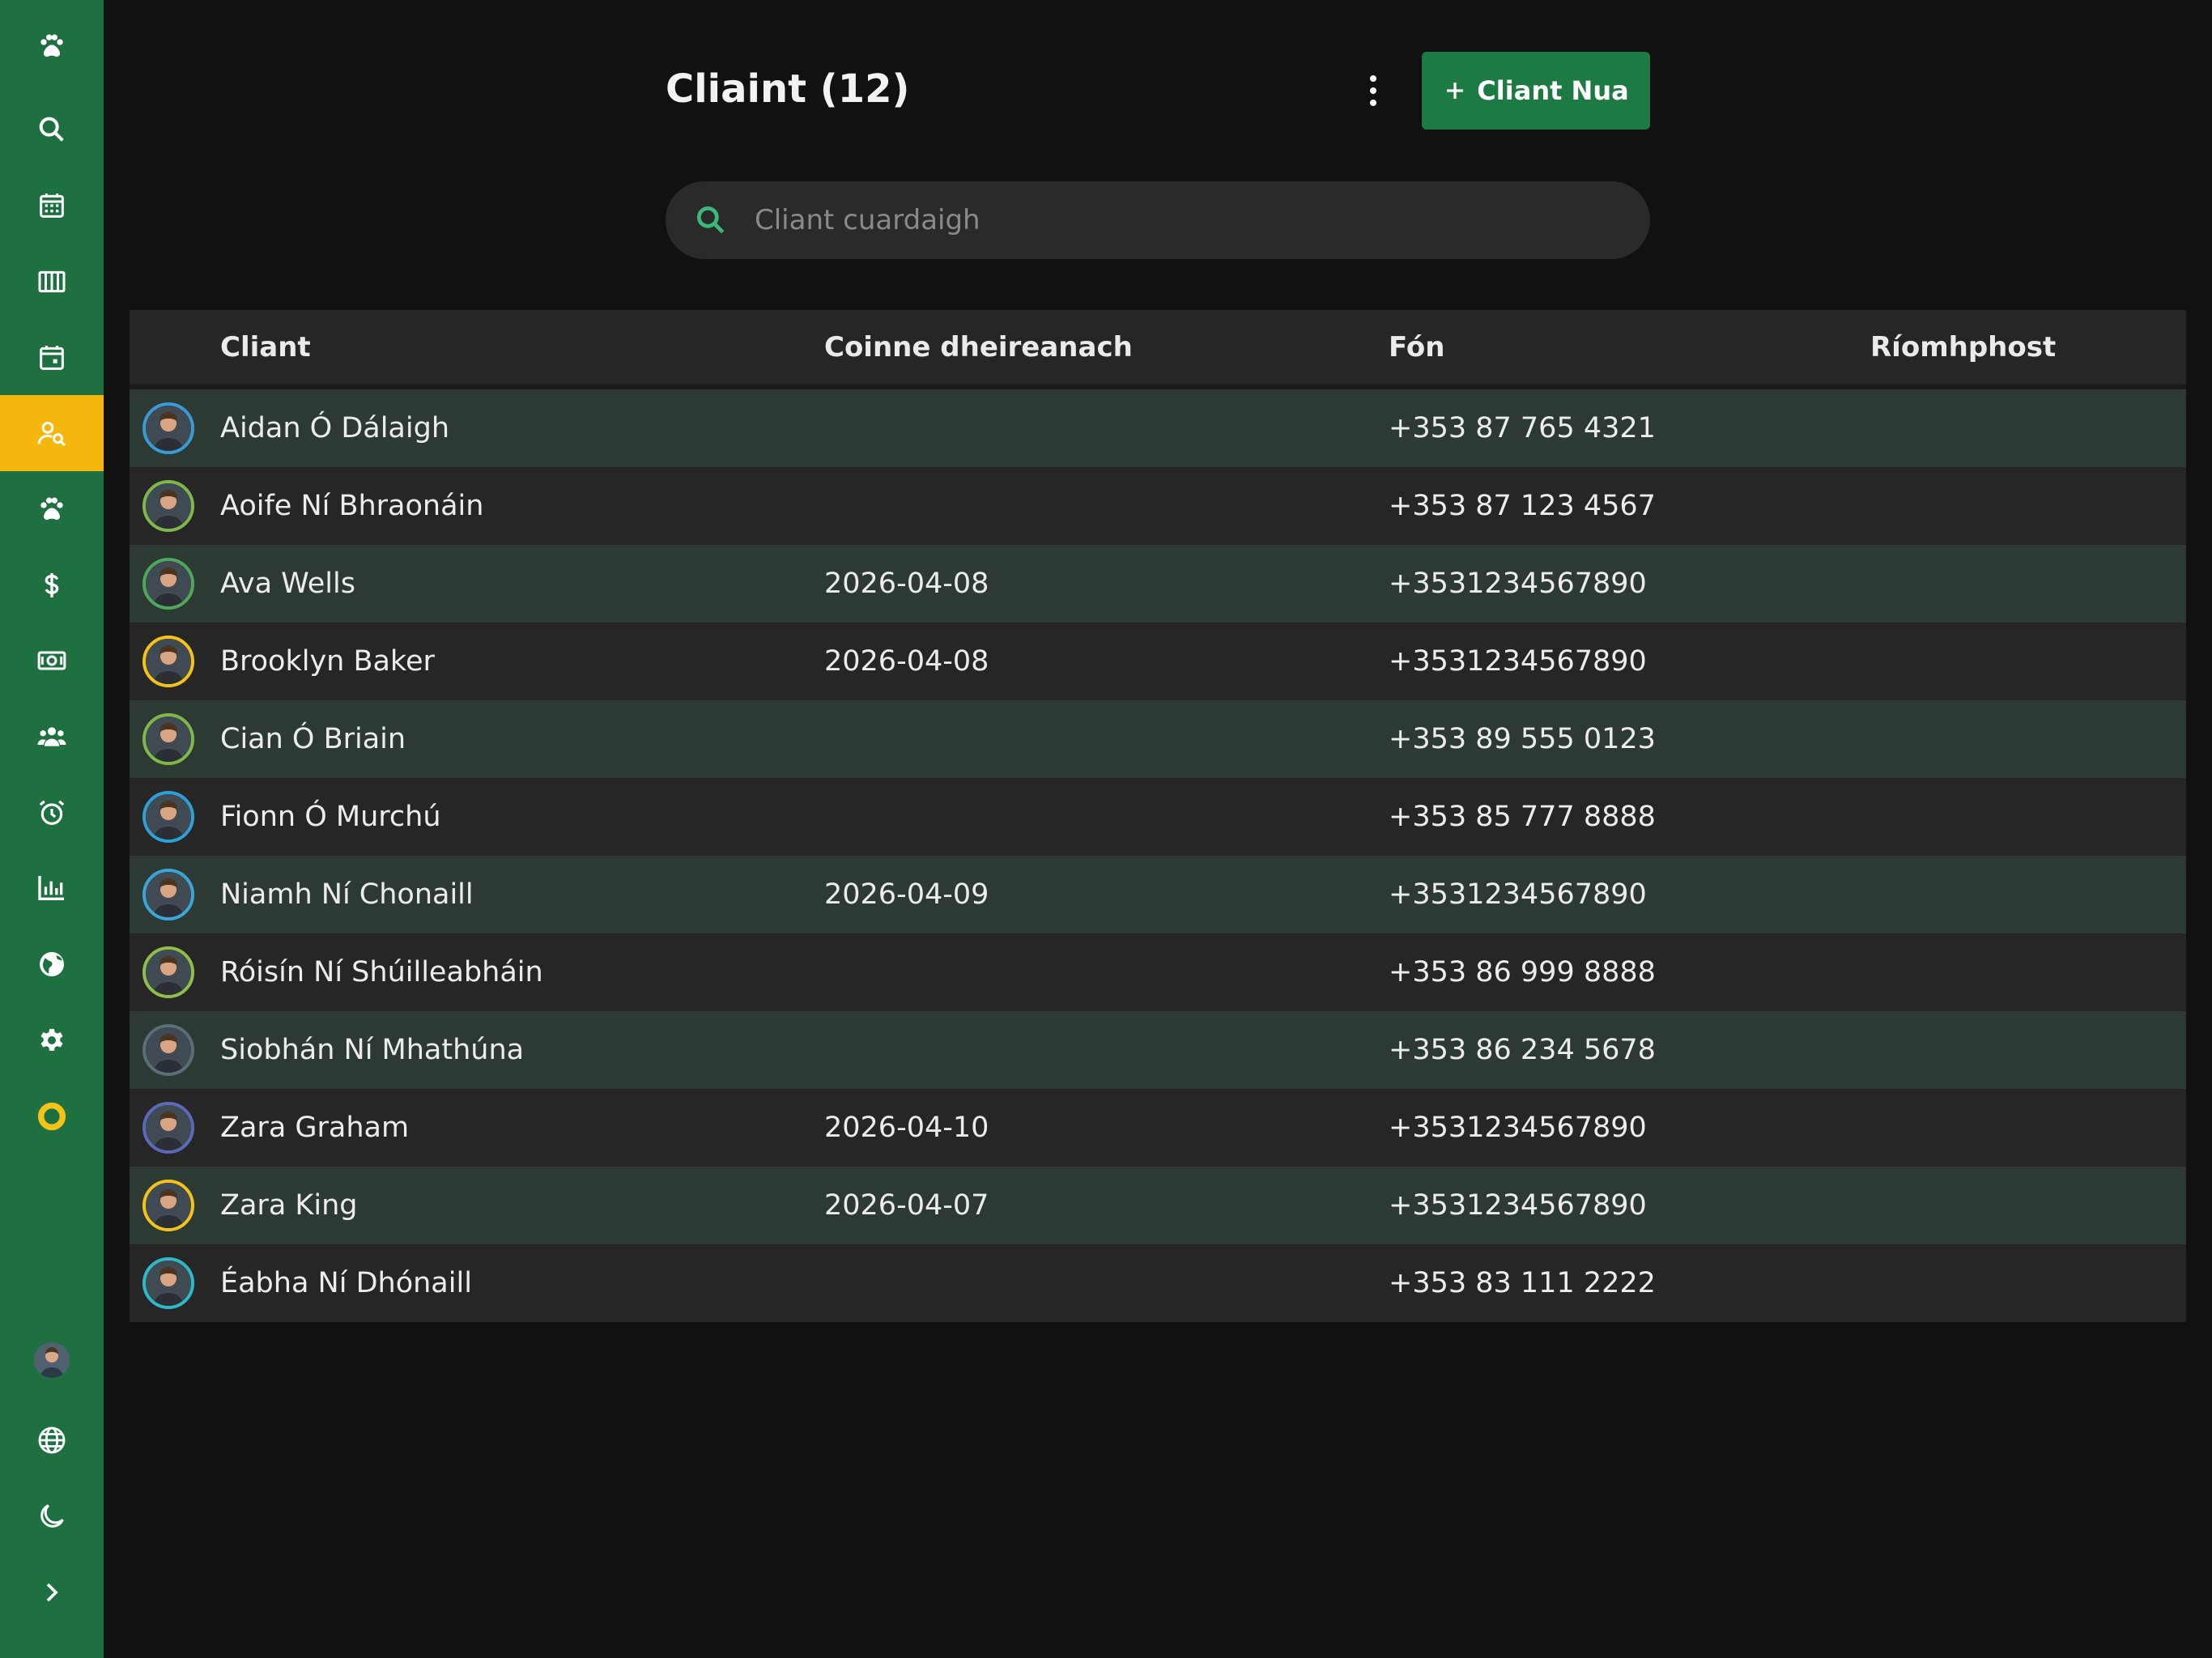 The width and height of the screenshot is (2212, 1658). I want to click on table-row: Siobhán Ní Mhathúna +353 86 234 5678, so click(1158, 1050).